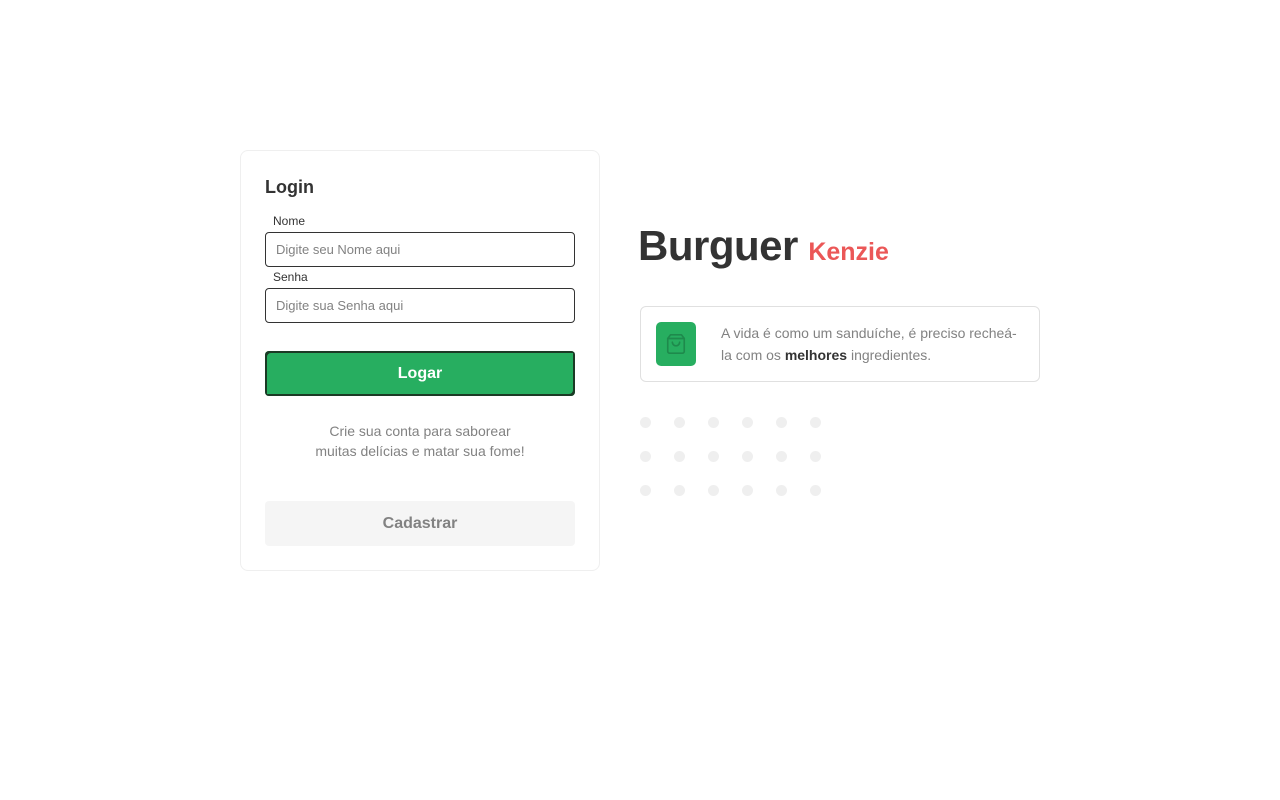 The height and width of the screenshot is (800, 1280). Describe the element at coordinates (816, 355) in the screenshot. I see `info-text-highlight: melhores` at that location.